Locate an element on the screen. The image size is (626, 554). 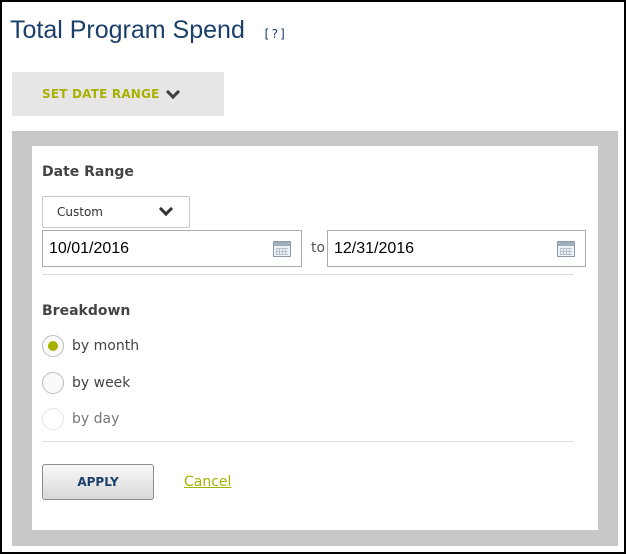
end-date-input: 12/31/2016 is located at coordinates (456, 248).